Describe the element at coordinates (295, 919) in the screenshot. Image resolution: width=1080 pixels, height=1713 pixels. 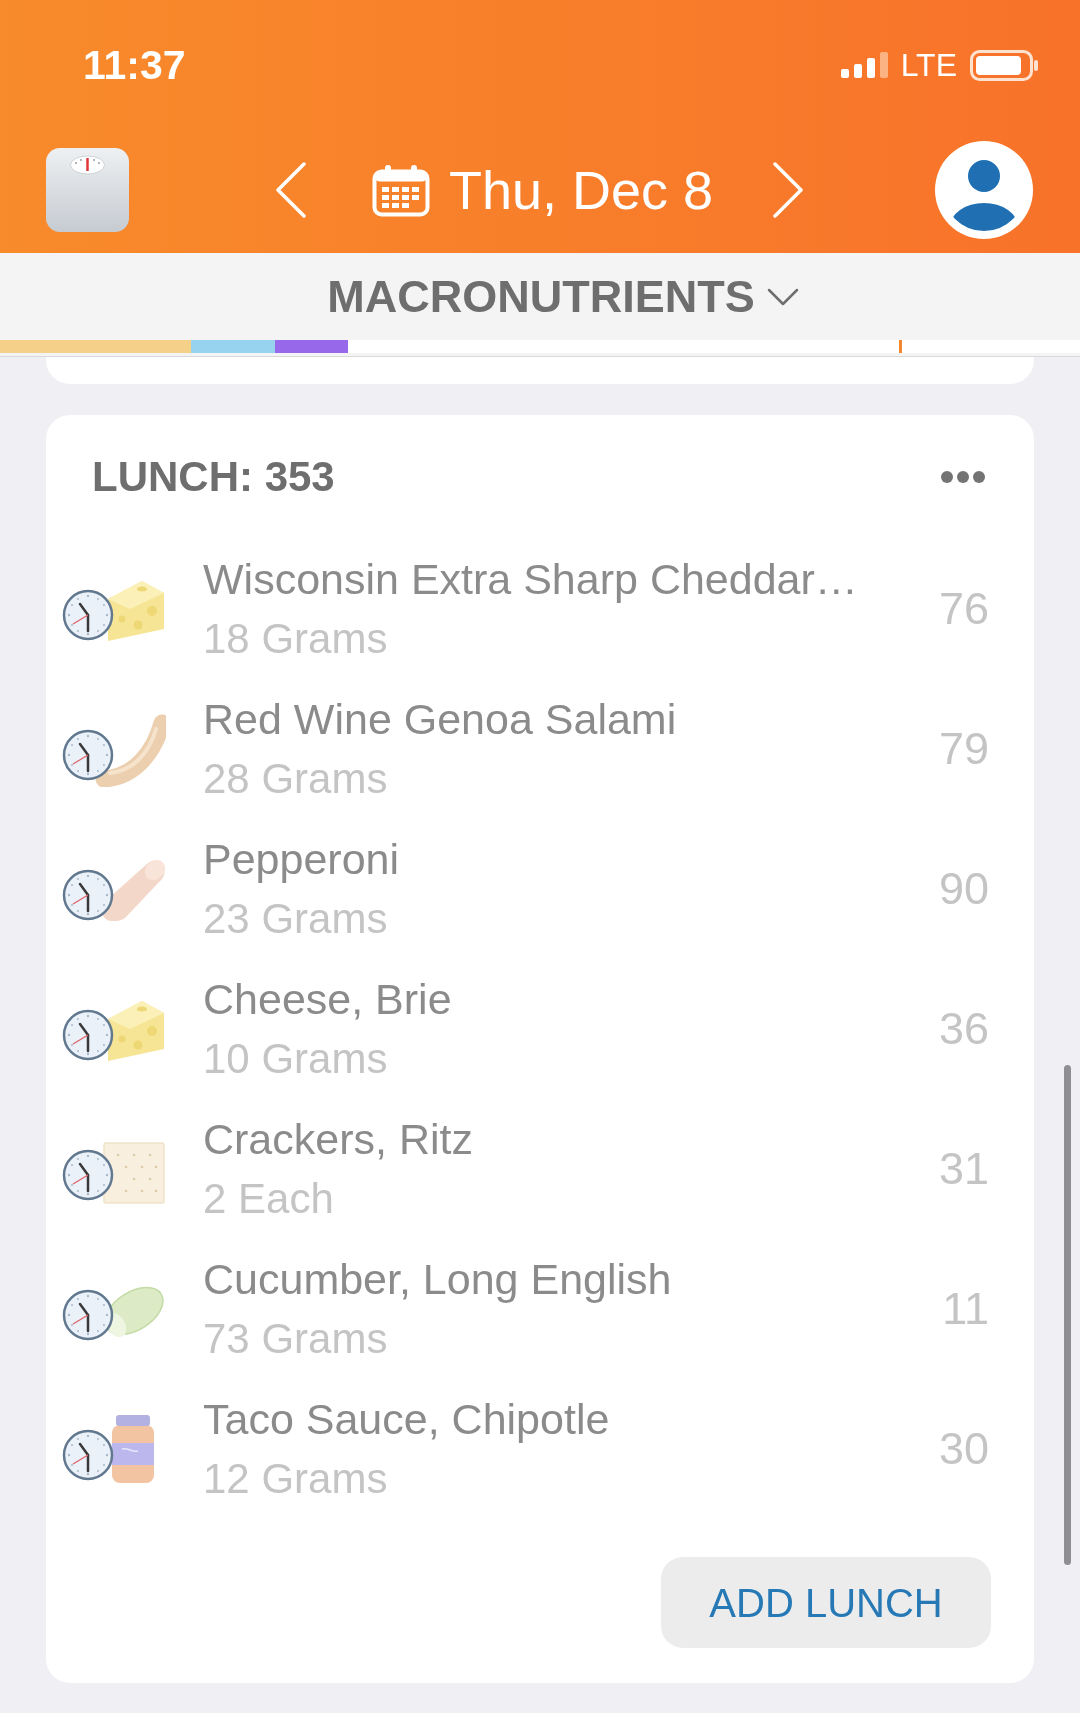
I see `food-amount: 23 Grams` at that location.